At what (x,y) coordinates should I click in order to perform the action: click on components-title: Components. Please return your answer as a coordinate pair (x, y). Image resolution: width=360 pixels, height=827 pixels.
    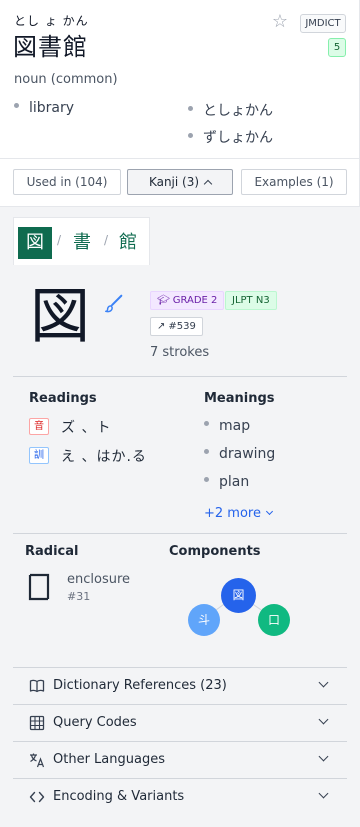
    Looking at the image, I should click on (215, 551).